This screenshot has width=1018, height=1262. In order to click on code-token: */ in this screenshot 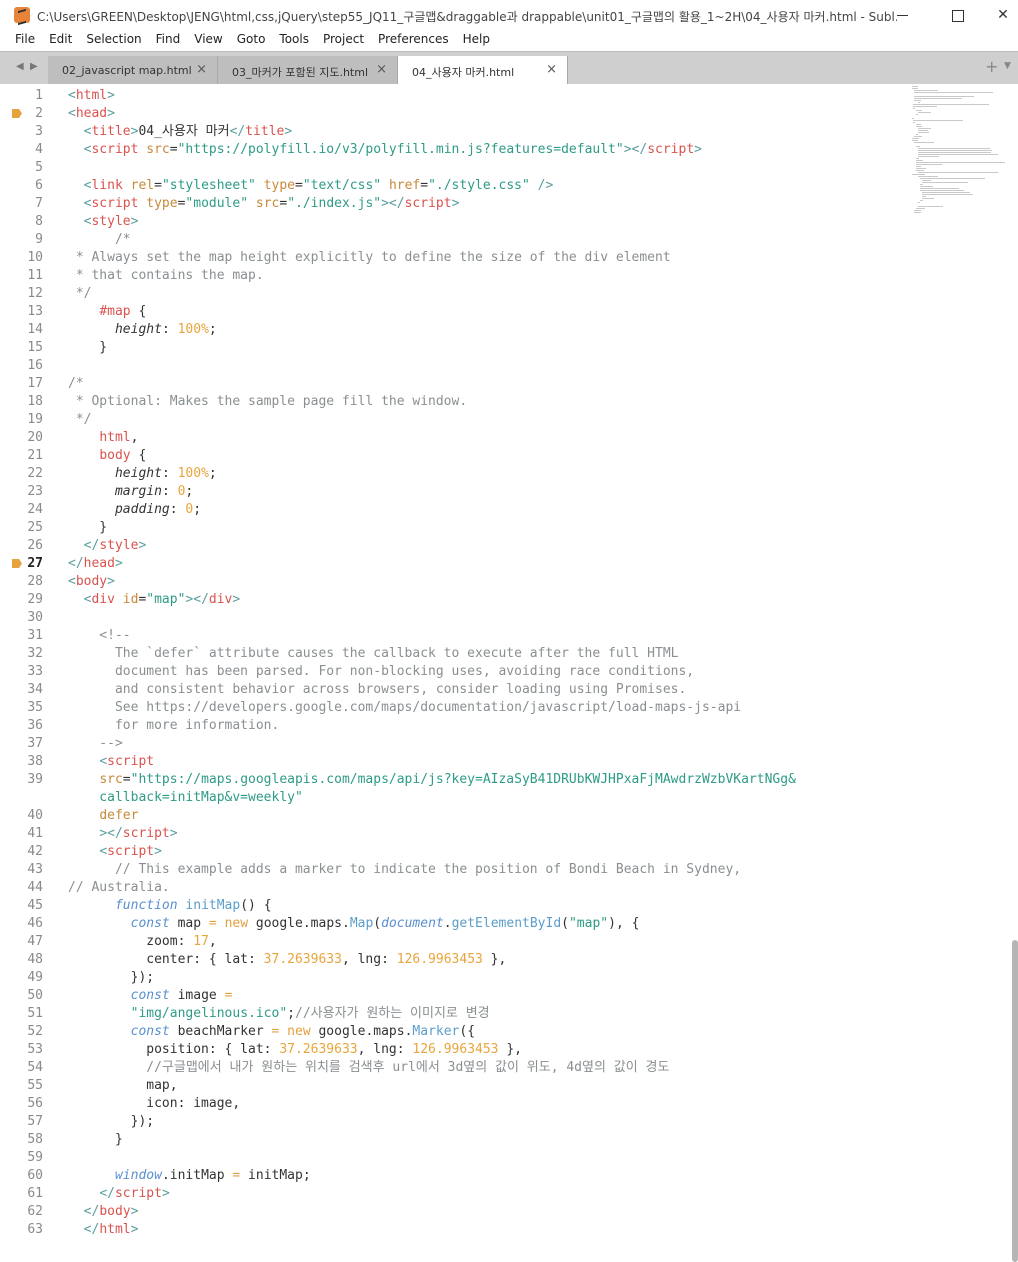, I will do `click(80, 293)`.